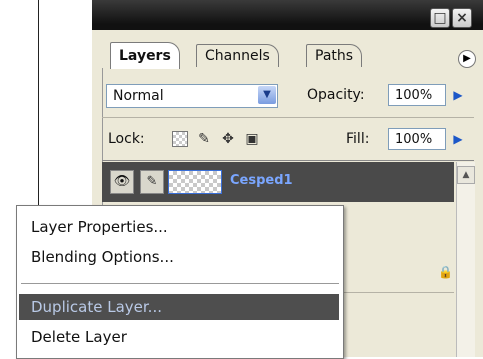 The height and width of the screenshot is (359, 483). What do you see at coordinates (417, 139) in the screenshot?
I see `fill-input: 100%` at bounding box center [417, 139].